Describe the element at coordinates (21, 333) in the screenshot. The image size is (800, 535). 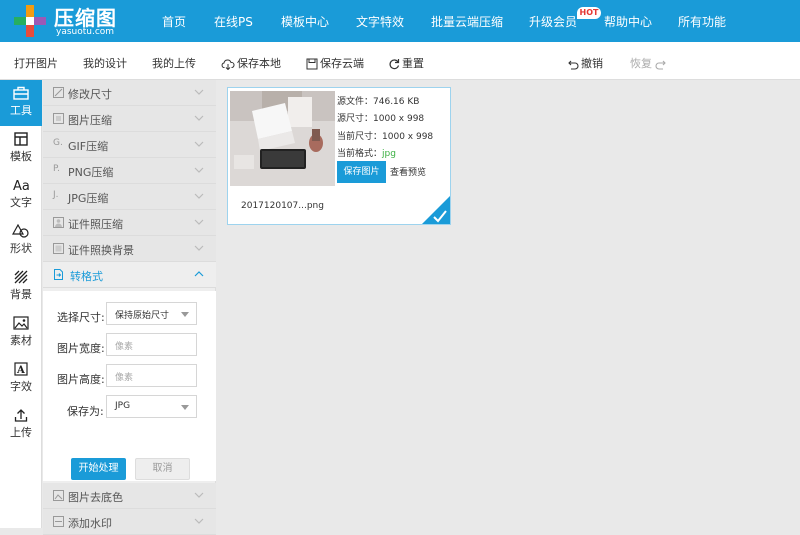
I see `sidebar-item-materials: 素材` at that location.